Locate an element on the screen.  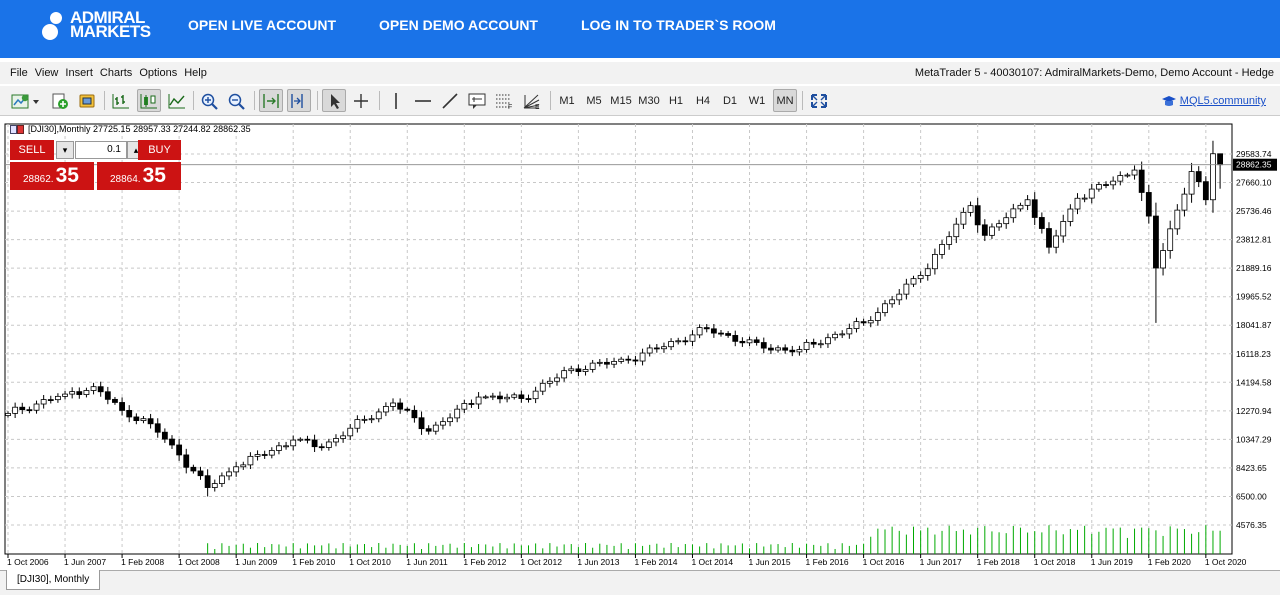
tf-w1-button: W1 is located at coordinates (757, 100).